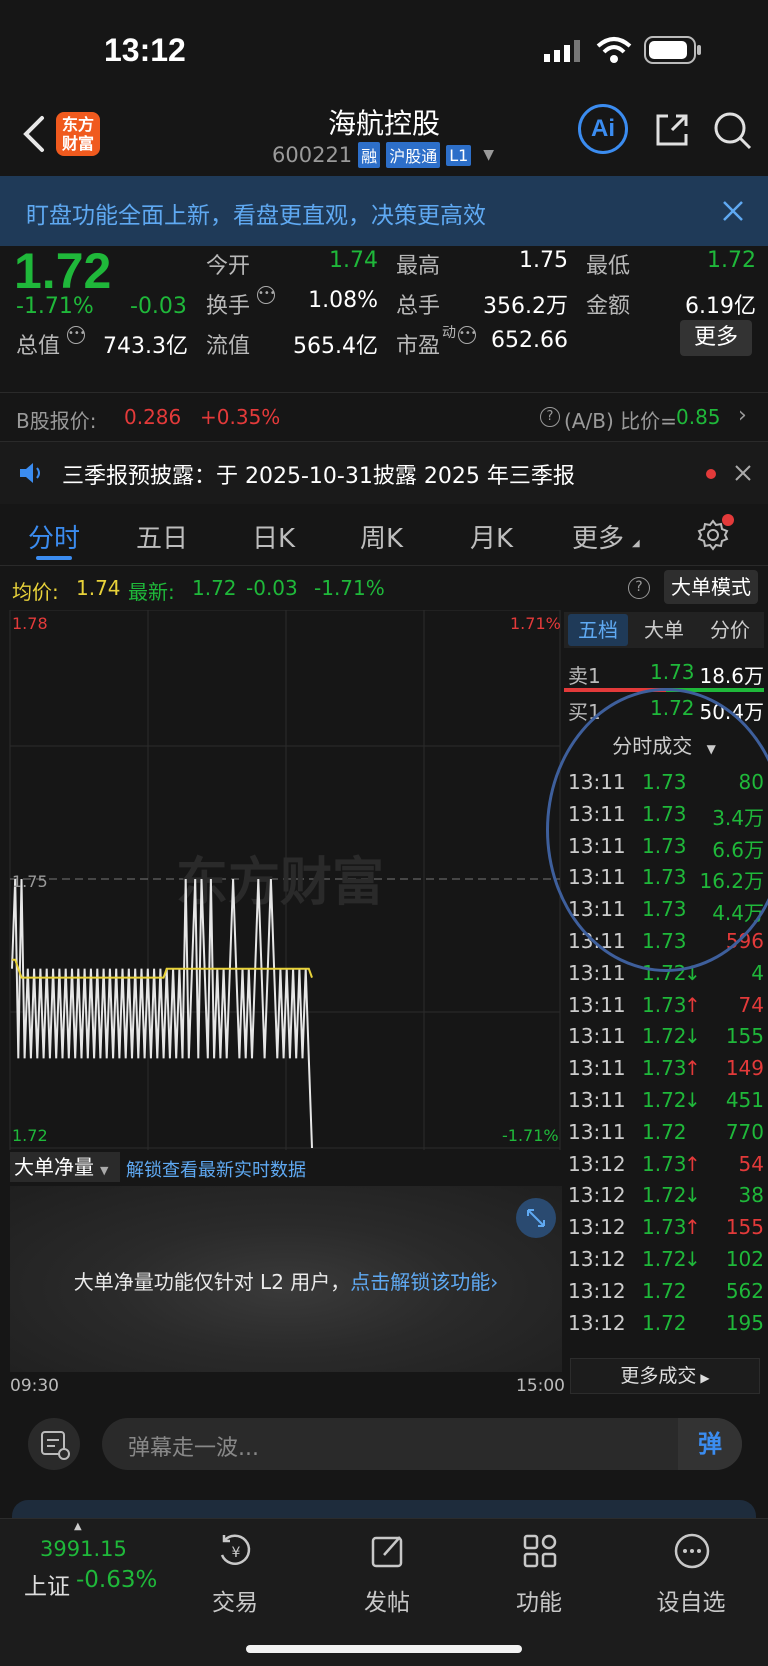 Image resolution: width=768 pixels, height=1666 pixels. Describe the element at coordinates (335, 346) in the screenshot. I see `float-value: 565.4亿` at that location.